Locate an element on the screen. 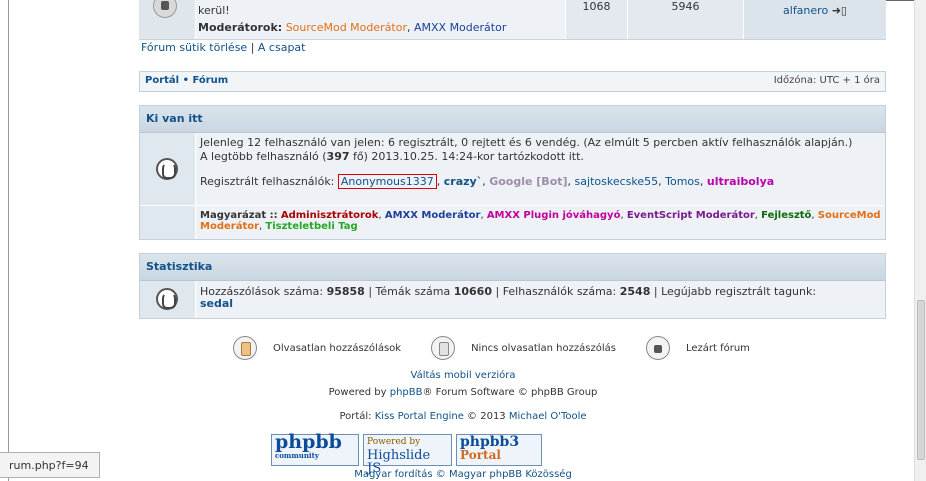  user-link-anonymous1337: Anonymous1337 is located at coordinates (387, 181).